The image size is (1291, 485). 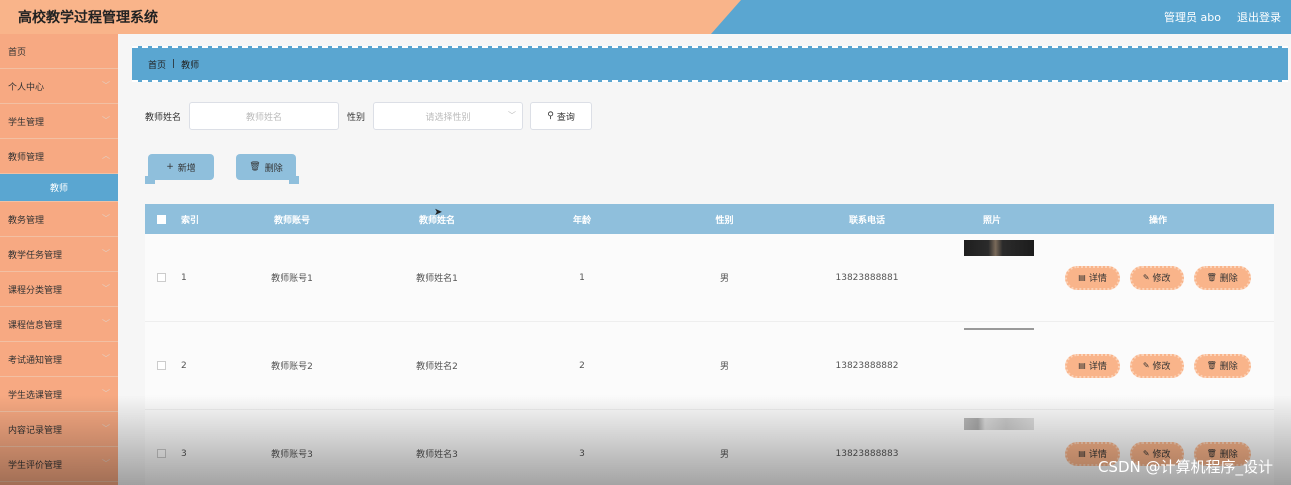 I want to click on cell-age: 2, so click(x=582, y=365).